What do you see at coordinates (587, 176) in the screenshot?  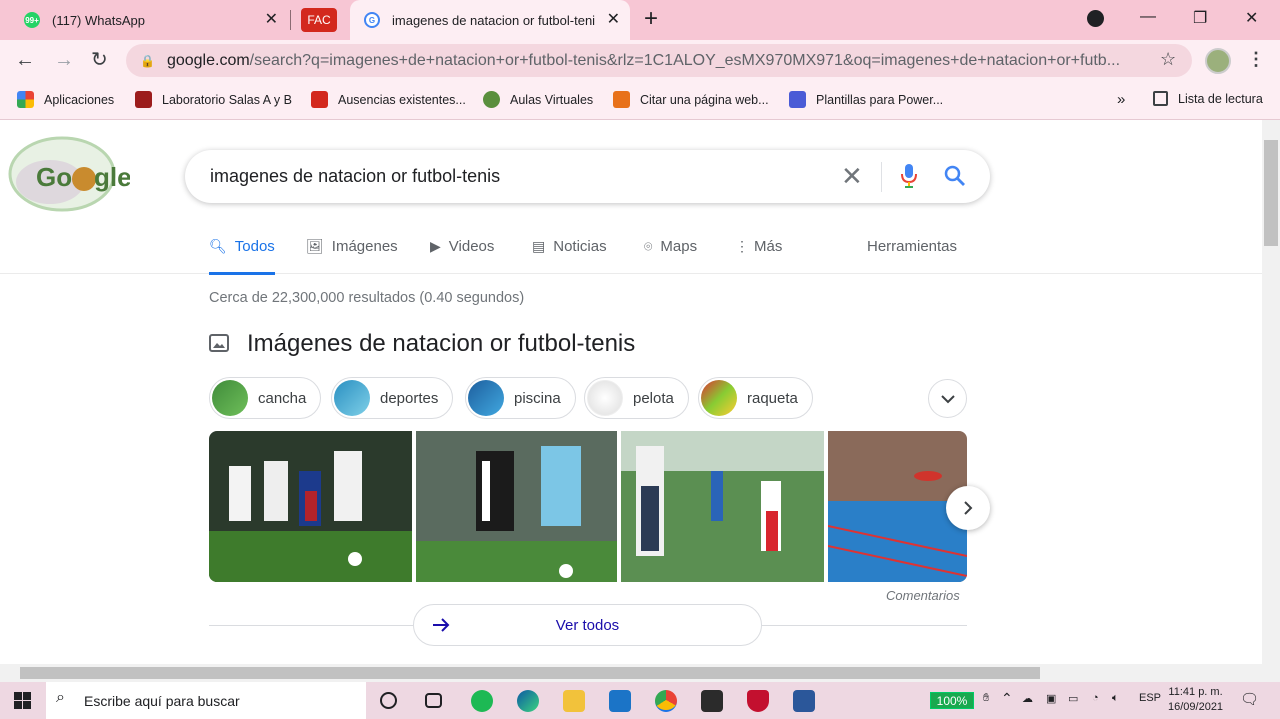 I see `search-box: imagenes de natacion or futbol-tenis ✕` at bounding box center [587, 176].